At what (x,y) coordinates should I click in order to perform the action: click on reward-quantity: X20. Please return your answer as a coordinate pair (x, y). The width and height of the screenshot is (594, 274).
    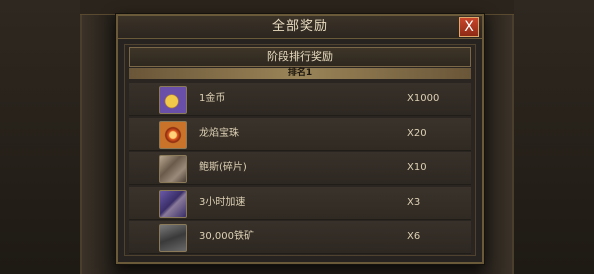
    Looking at the image, I should click on (417, 133).